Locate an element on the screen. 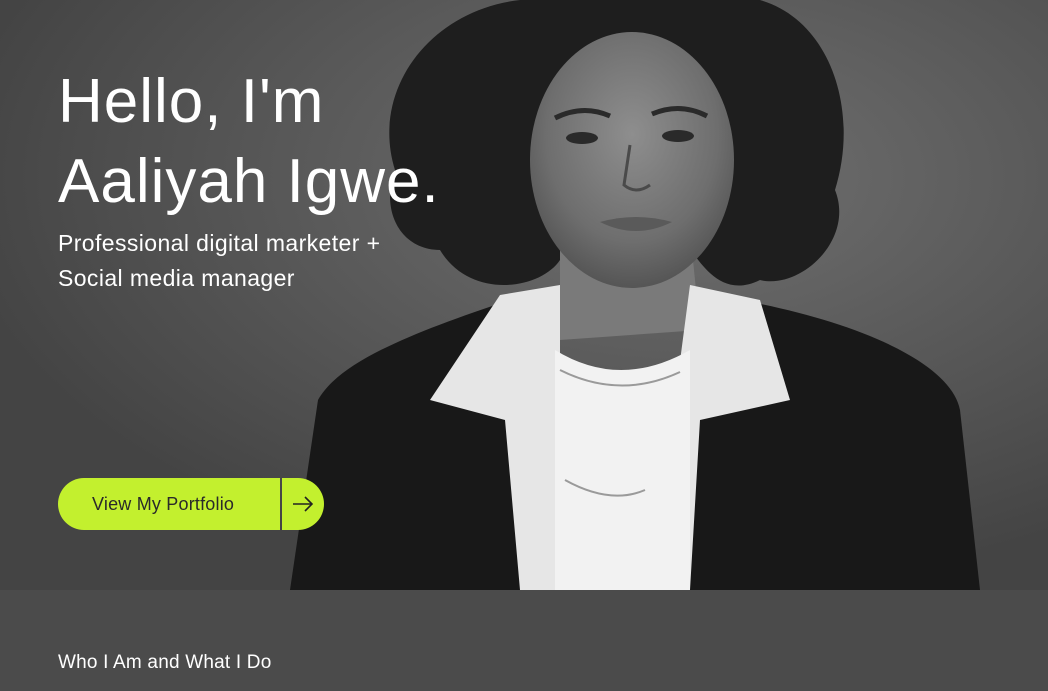 The width and height of the screenshot is (1048, 691). view-portfolio-label: View My Portfolio is located at coordinates (169, 504).